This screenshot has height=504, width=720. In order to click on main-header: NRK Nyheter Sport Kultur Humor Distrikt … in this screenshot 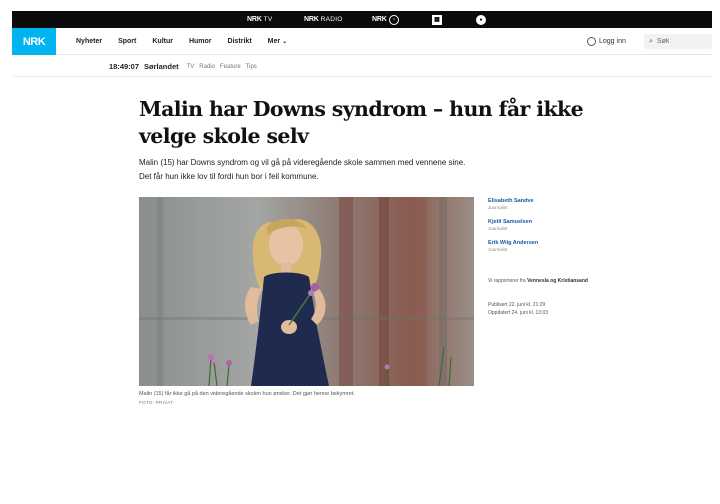, I will do `click(362, 41)`.